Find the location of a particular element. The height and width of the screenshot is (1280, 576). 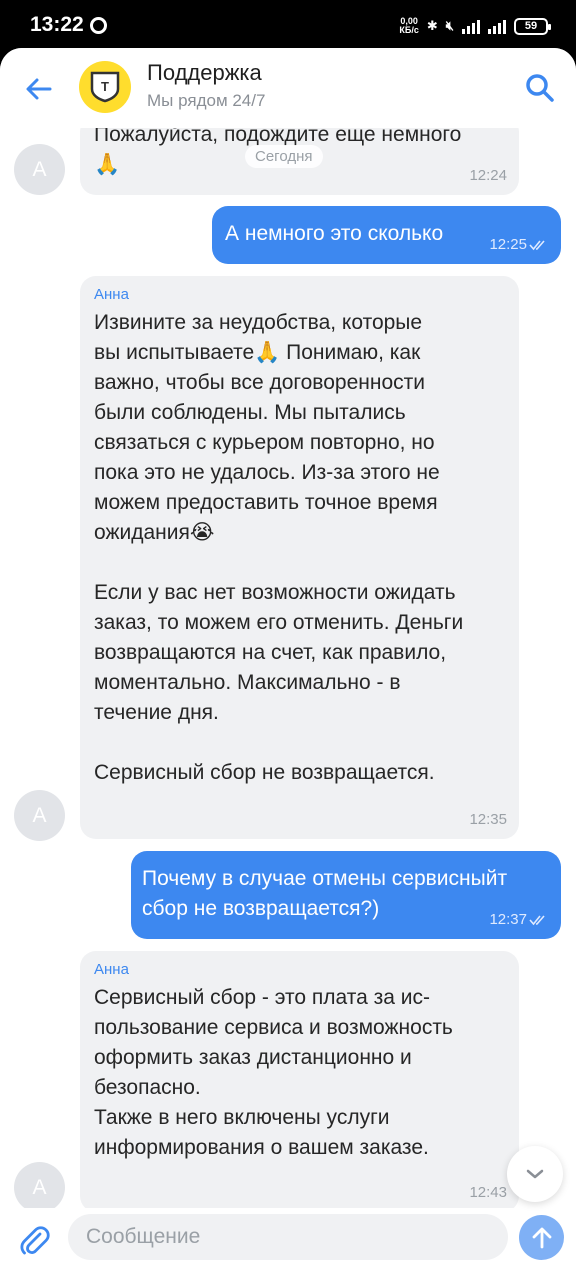

message-meta: 12:37 is located at coordinates (518, 919).